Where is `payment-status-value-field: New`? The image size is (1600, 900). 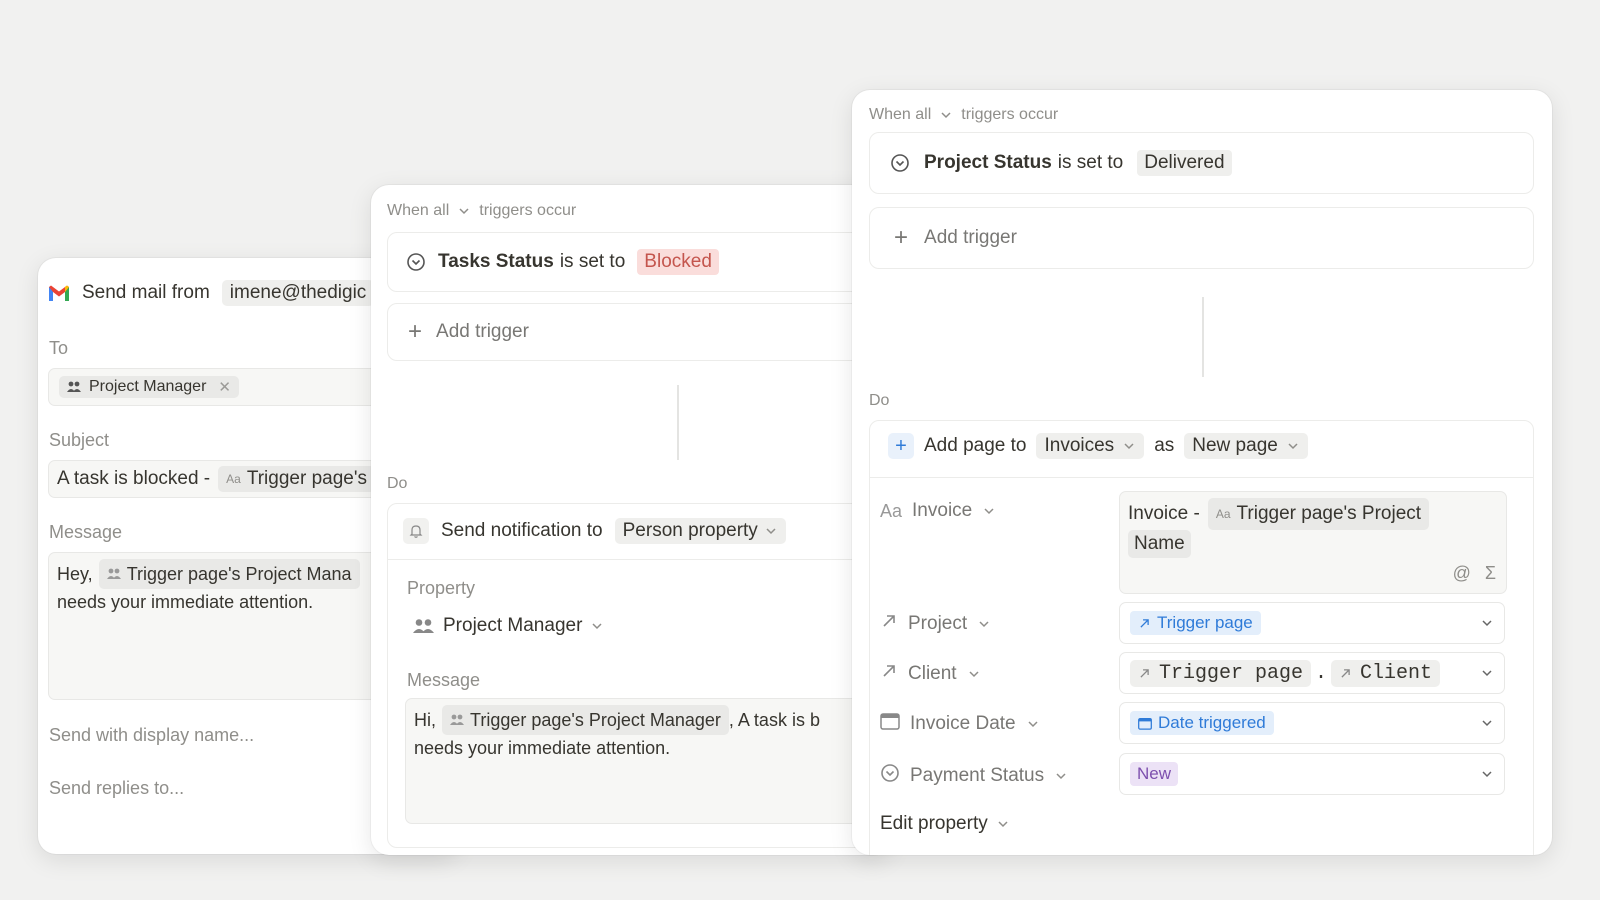
payment-status-value-field: New is located at coordinates (1312, 774).